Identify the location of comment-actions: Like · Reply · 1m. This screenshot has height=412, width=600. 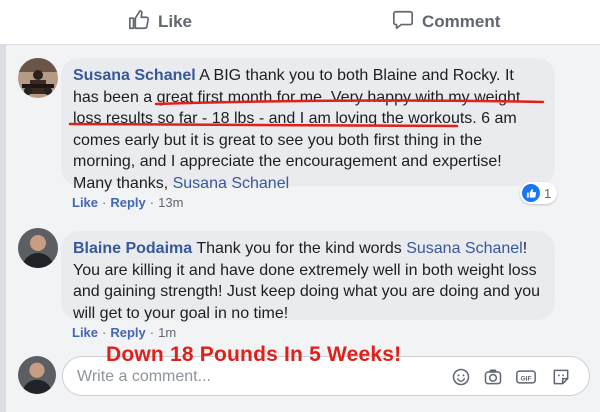
(124, 332).